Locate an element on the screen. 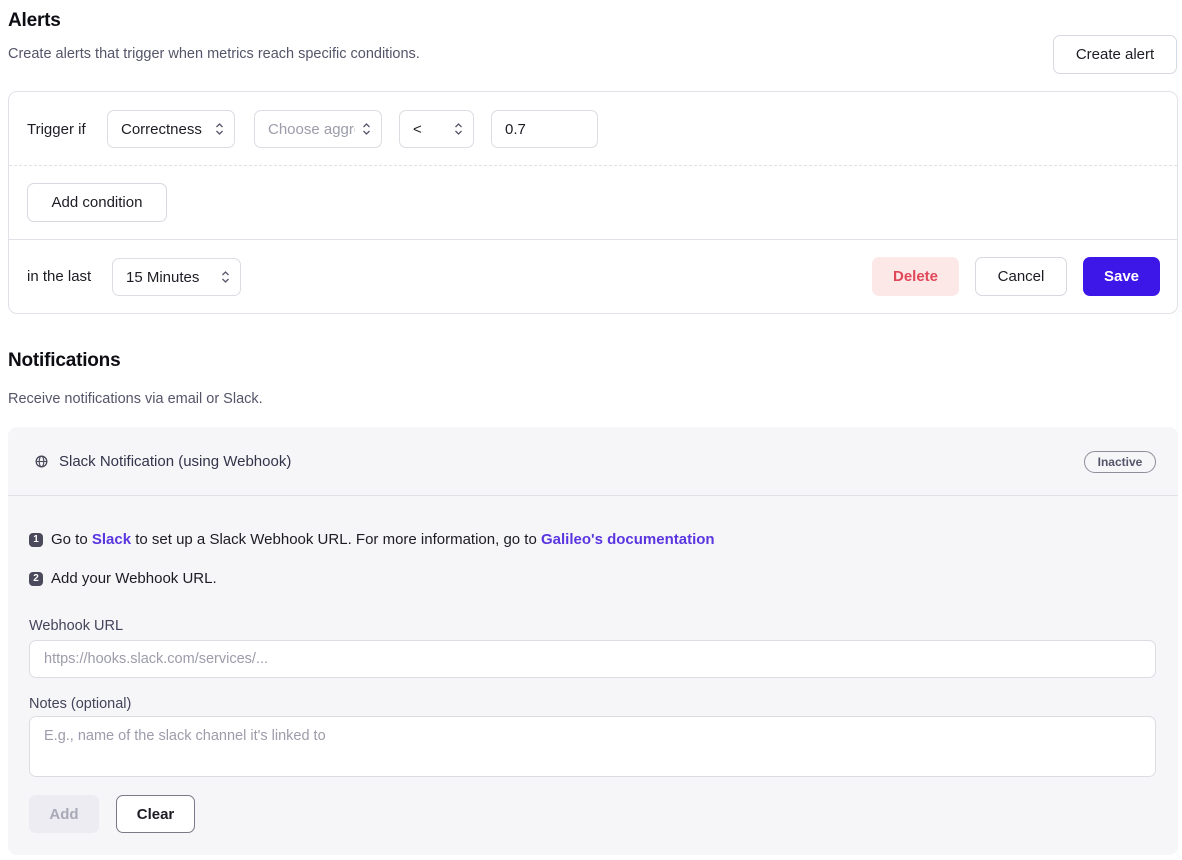  step-1-number: 1 is located at coordinates (36, 539).